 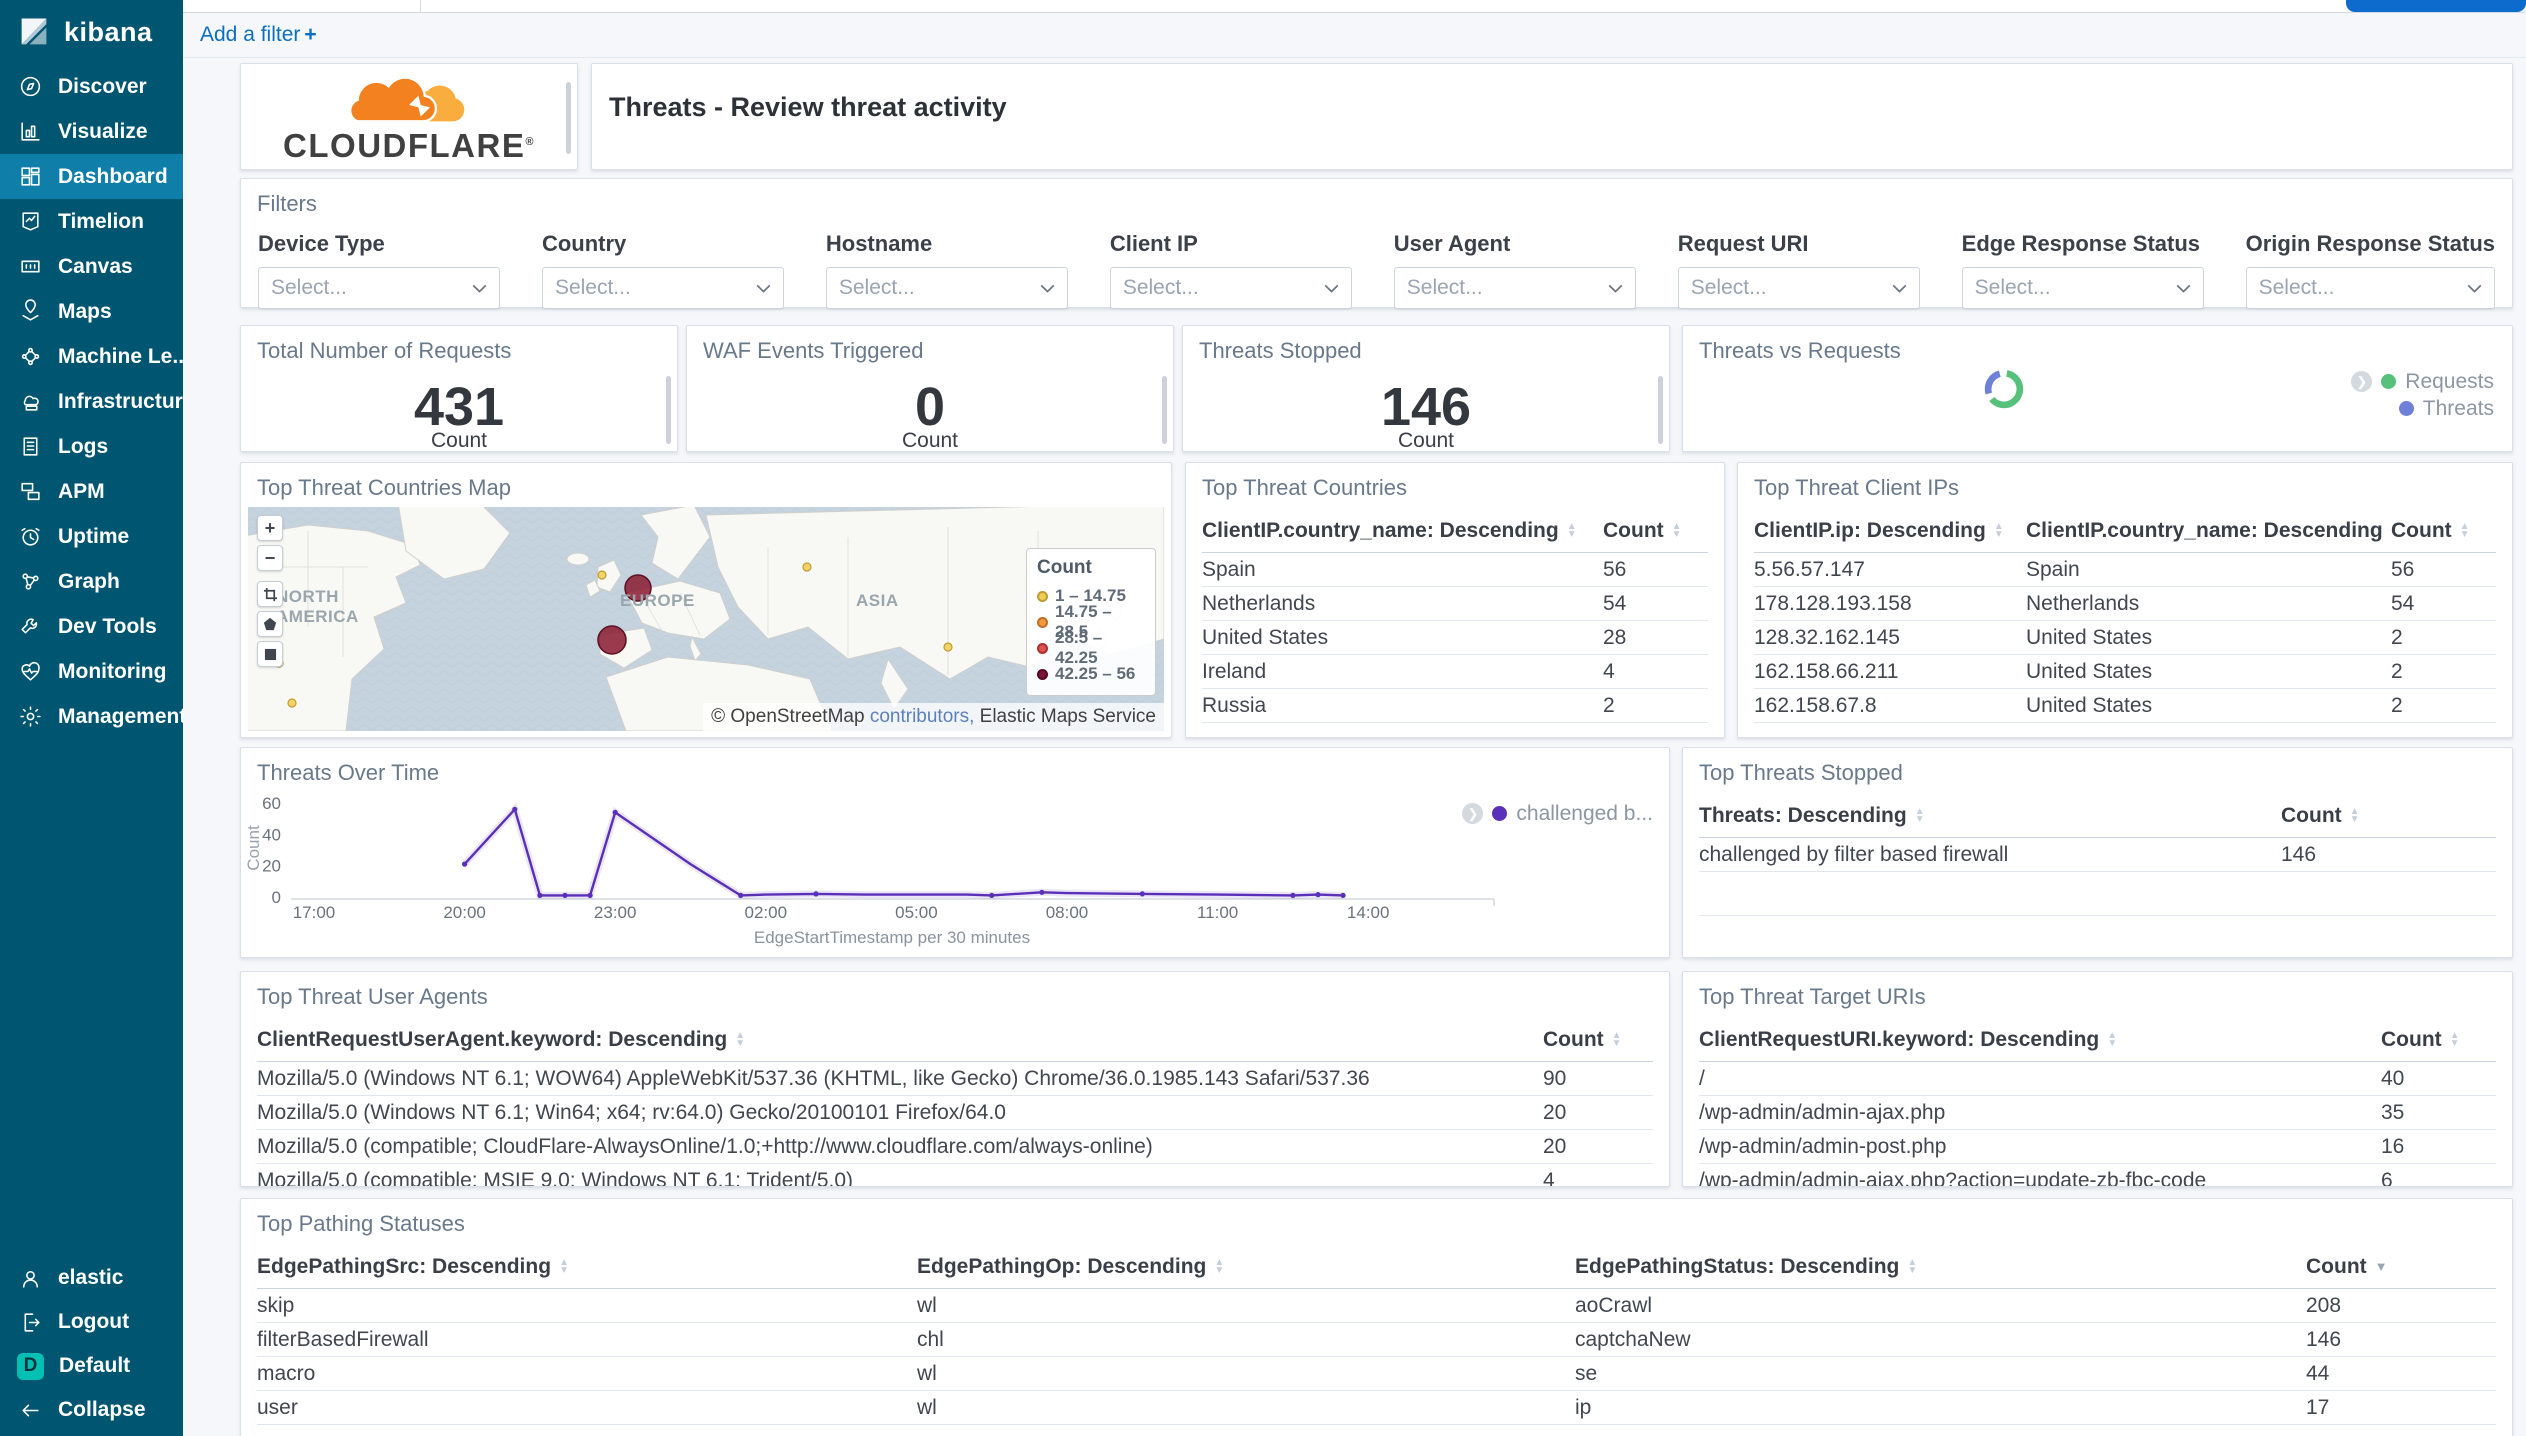 I want to click on column-header: ClientIP.ip: Descending ▲ ▼, so click(x=1890, y=531).